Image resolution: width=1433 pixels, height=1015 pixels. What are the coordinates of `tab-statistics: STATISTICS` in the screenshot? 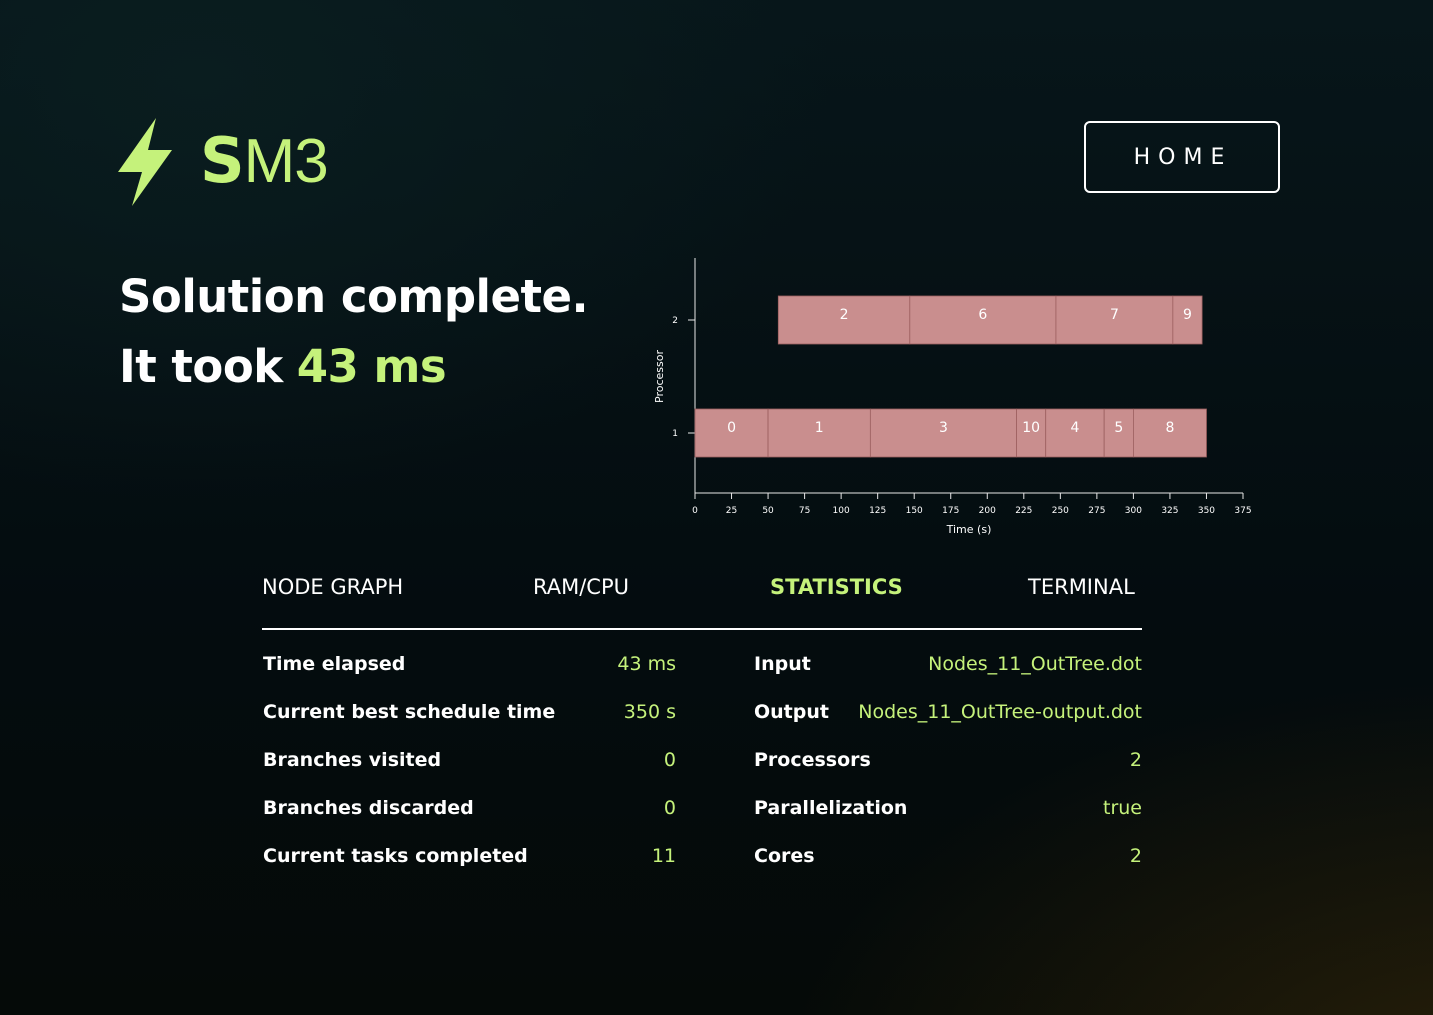 It's located at (836, 587).